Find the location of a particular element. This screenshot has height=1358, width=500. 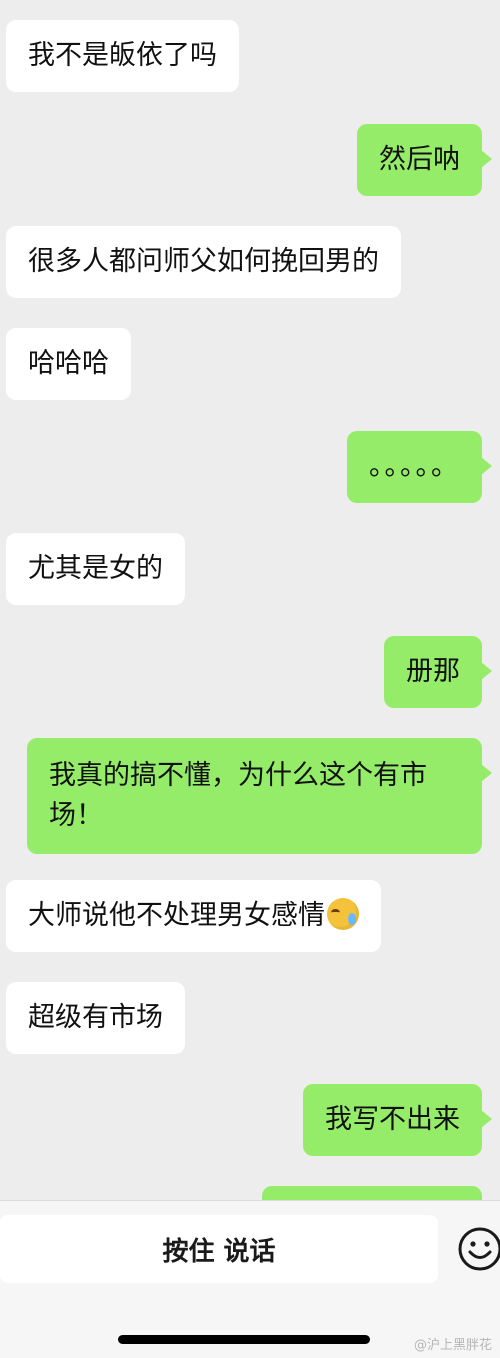

message-text: 我真的搞不懂，为什么这个有市场！ is located at coordinates (238, 795).